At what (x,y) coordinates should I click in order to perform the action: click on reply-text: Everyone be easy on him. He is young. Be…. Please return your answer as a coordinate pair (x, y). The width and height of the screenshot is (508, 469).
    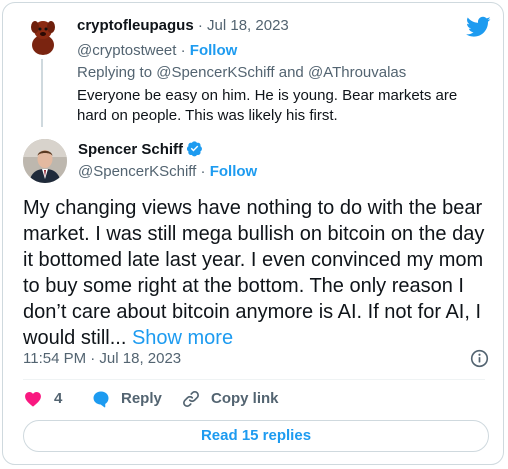
    Looking at the image, I should click on (267, 105).